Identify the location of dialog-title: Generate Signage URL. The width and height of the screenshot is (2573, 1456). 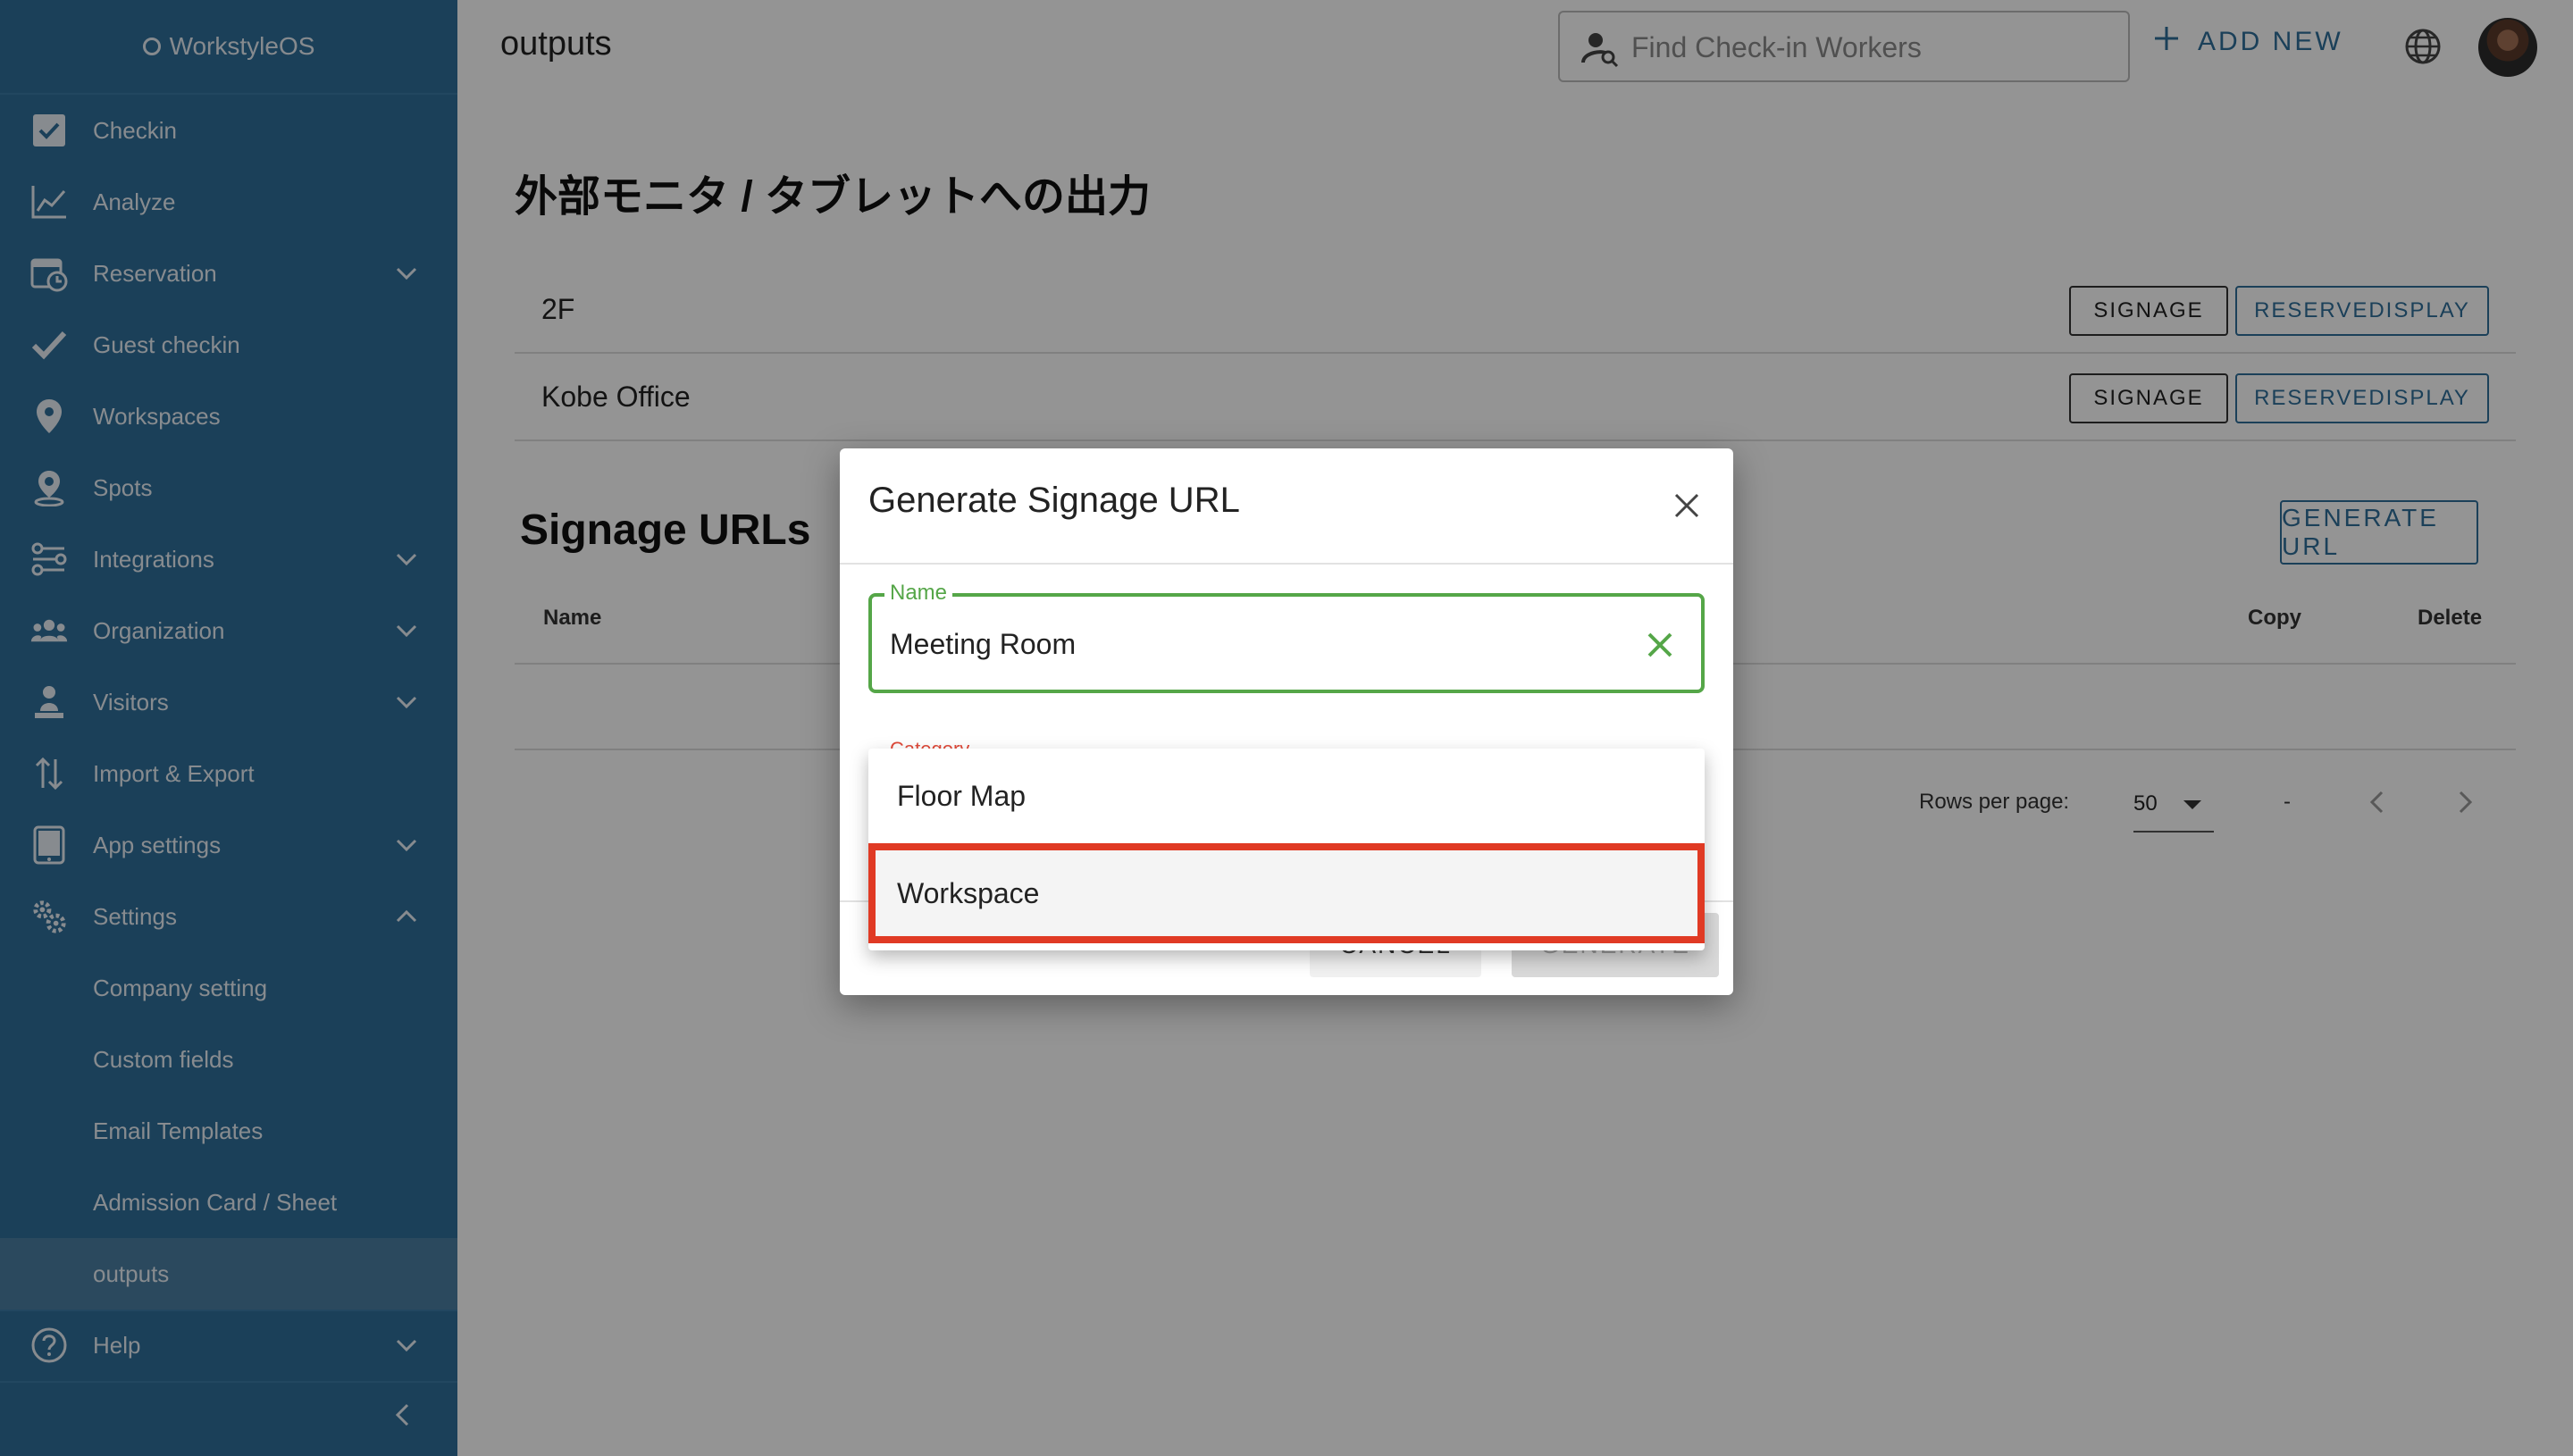
(1054, 500).